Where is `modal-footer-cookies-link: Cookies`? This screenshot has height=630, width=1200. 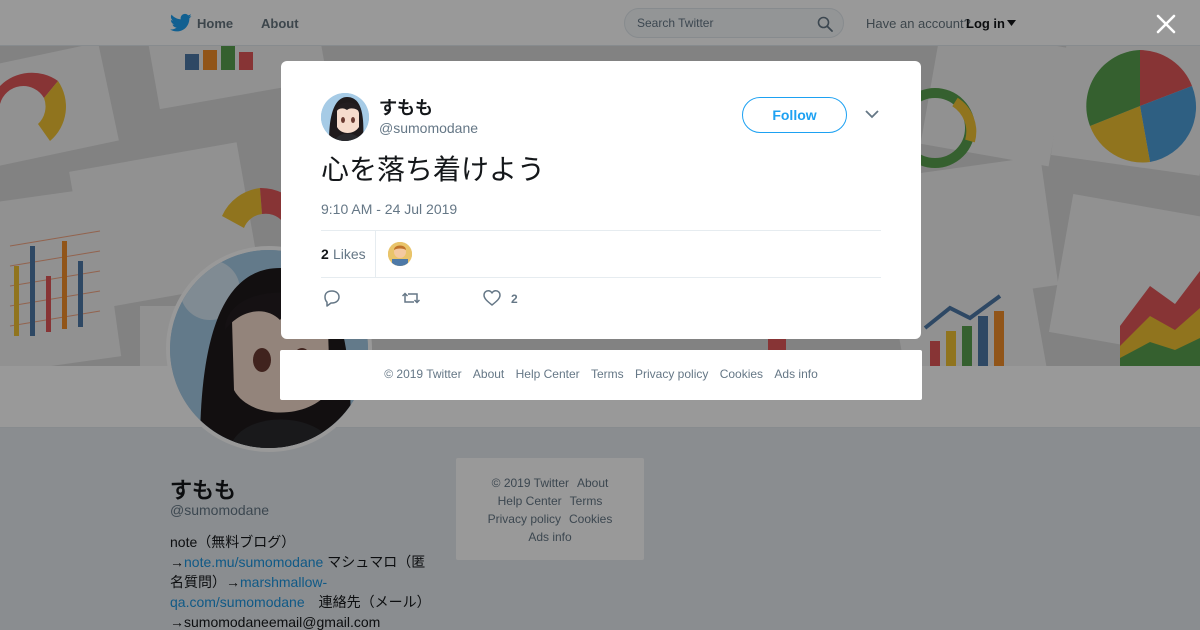
modal-footer-cookies-link: Cookies is located at coordinates (741, 374).